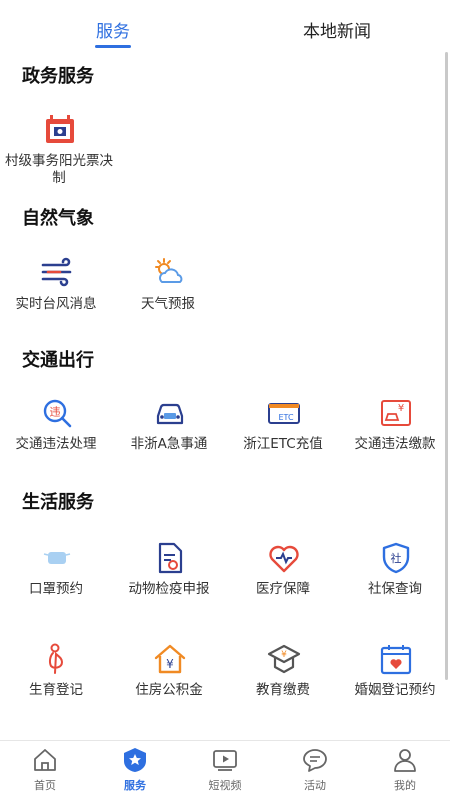 This screenshot has width=450, height=800. What do you see at coordinates (113, 29) in the screenshot?
I see `tab-services: 服务` at bounding box center [113, 29].